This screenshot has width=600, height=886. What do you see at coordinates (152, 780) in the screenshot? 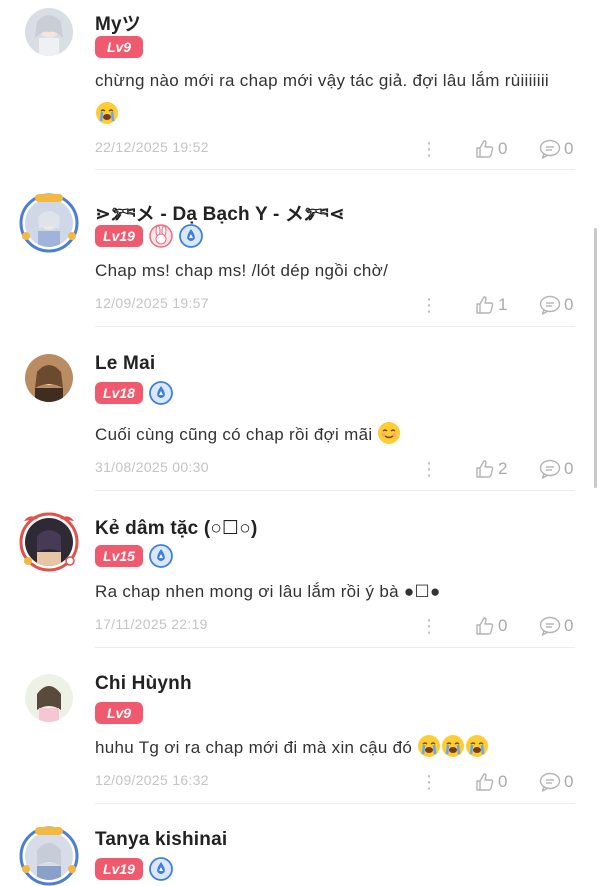
I see `comment-date: 12/09/2025 16:32` at bounding box center [152, 780].